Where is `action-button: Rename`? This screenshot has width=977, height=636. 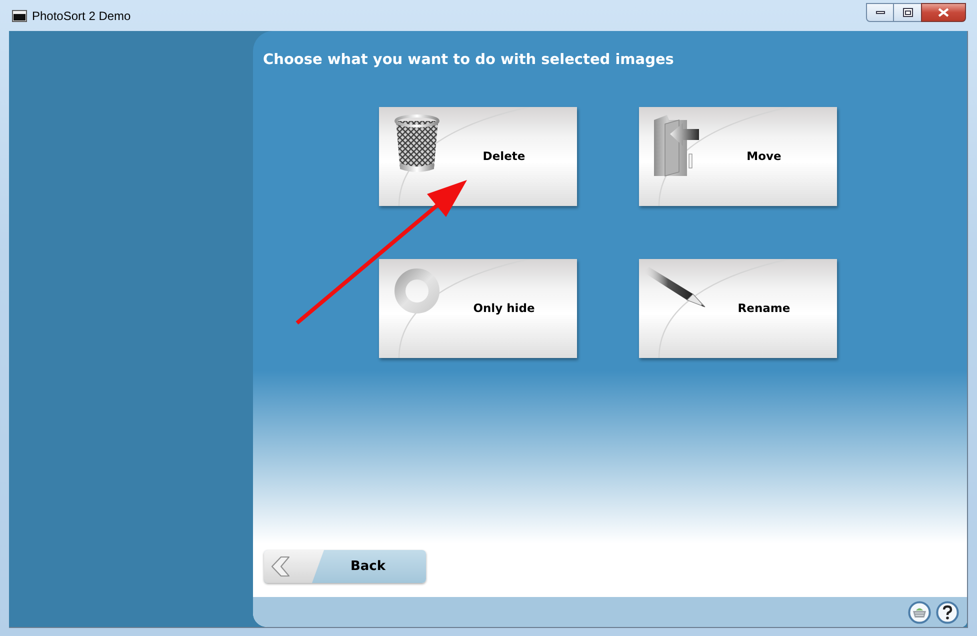
action-button: Rename is located at coordinates (738, 308).